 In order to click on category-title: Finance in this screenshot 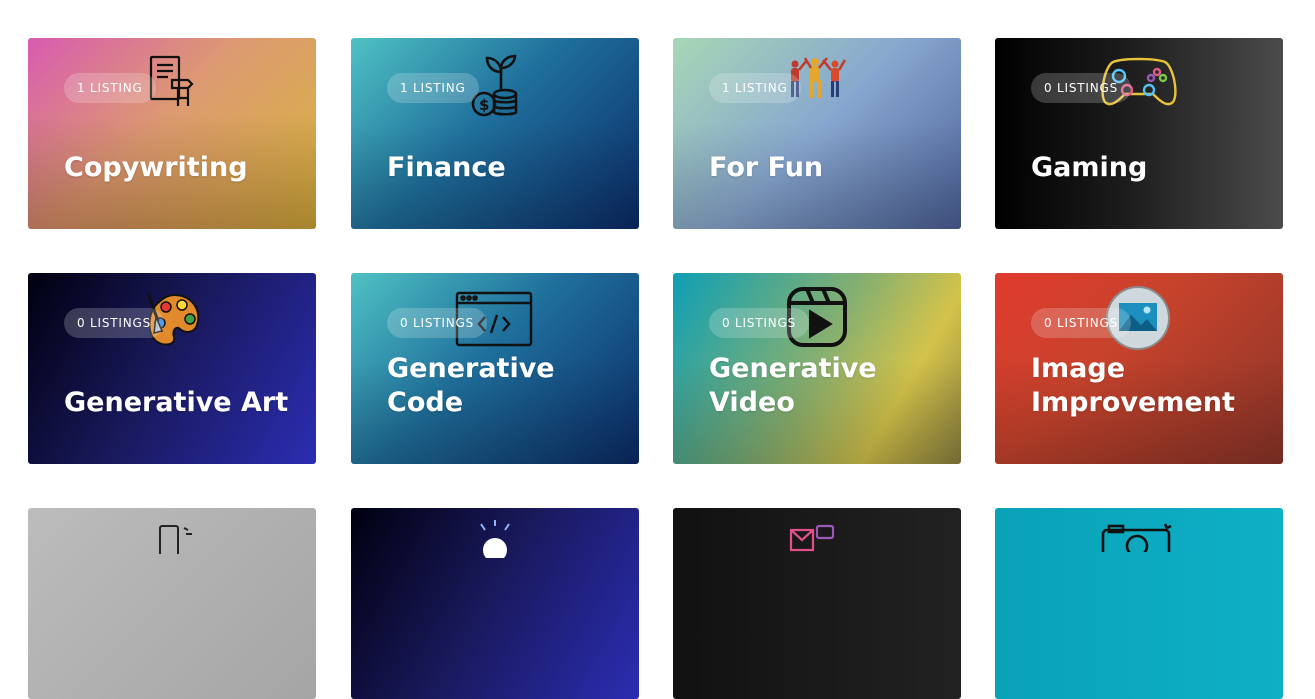, I will do `click(446, 167)`.